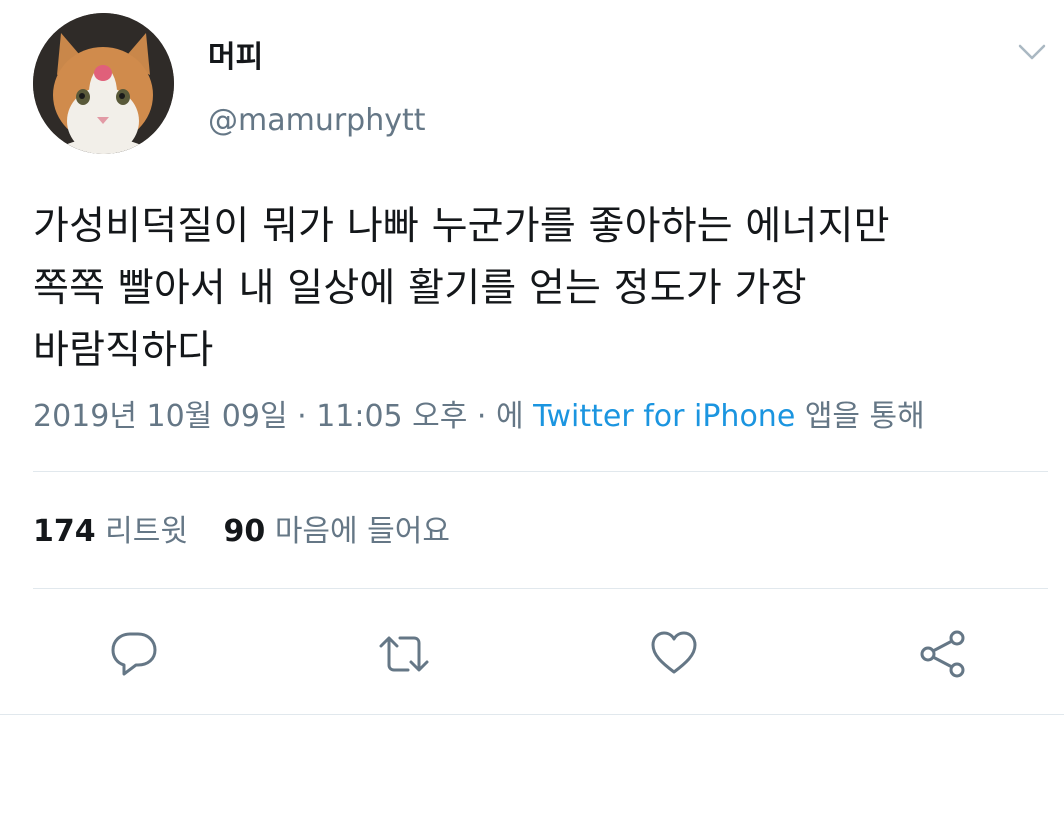  Describe the element at coordinates (391, 416) in the screenshot. I see `tweet-time: 11:05 오후` at that location.